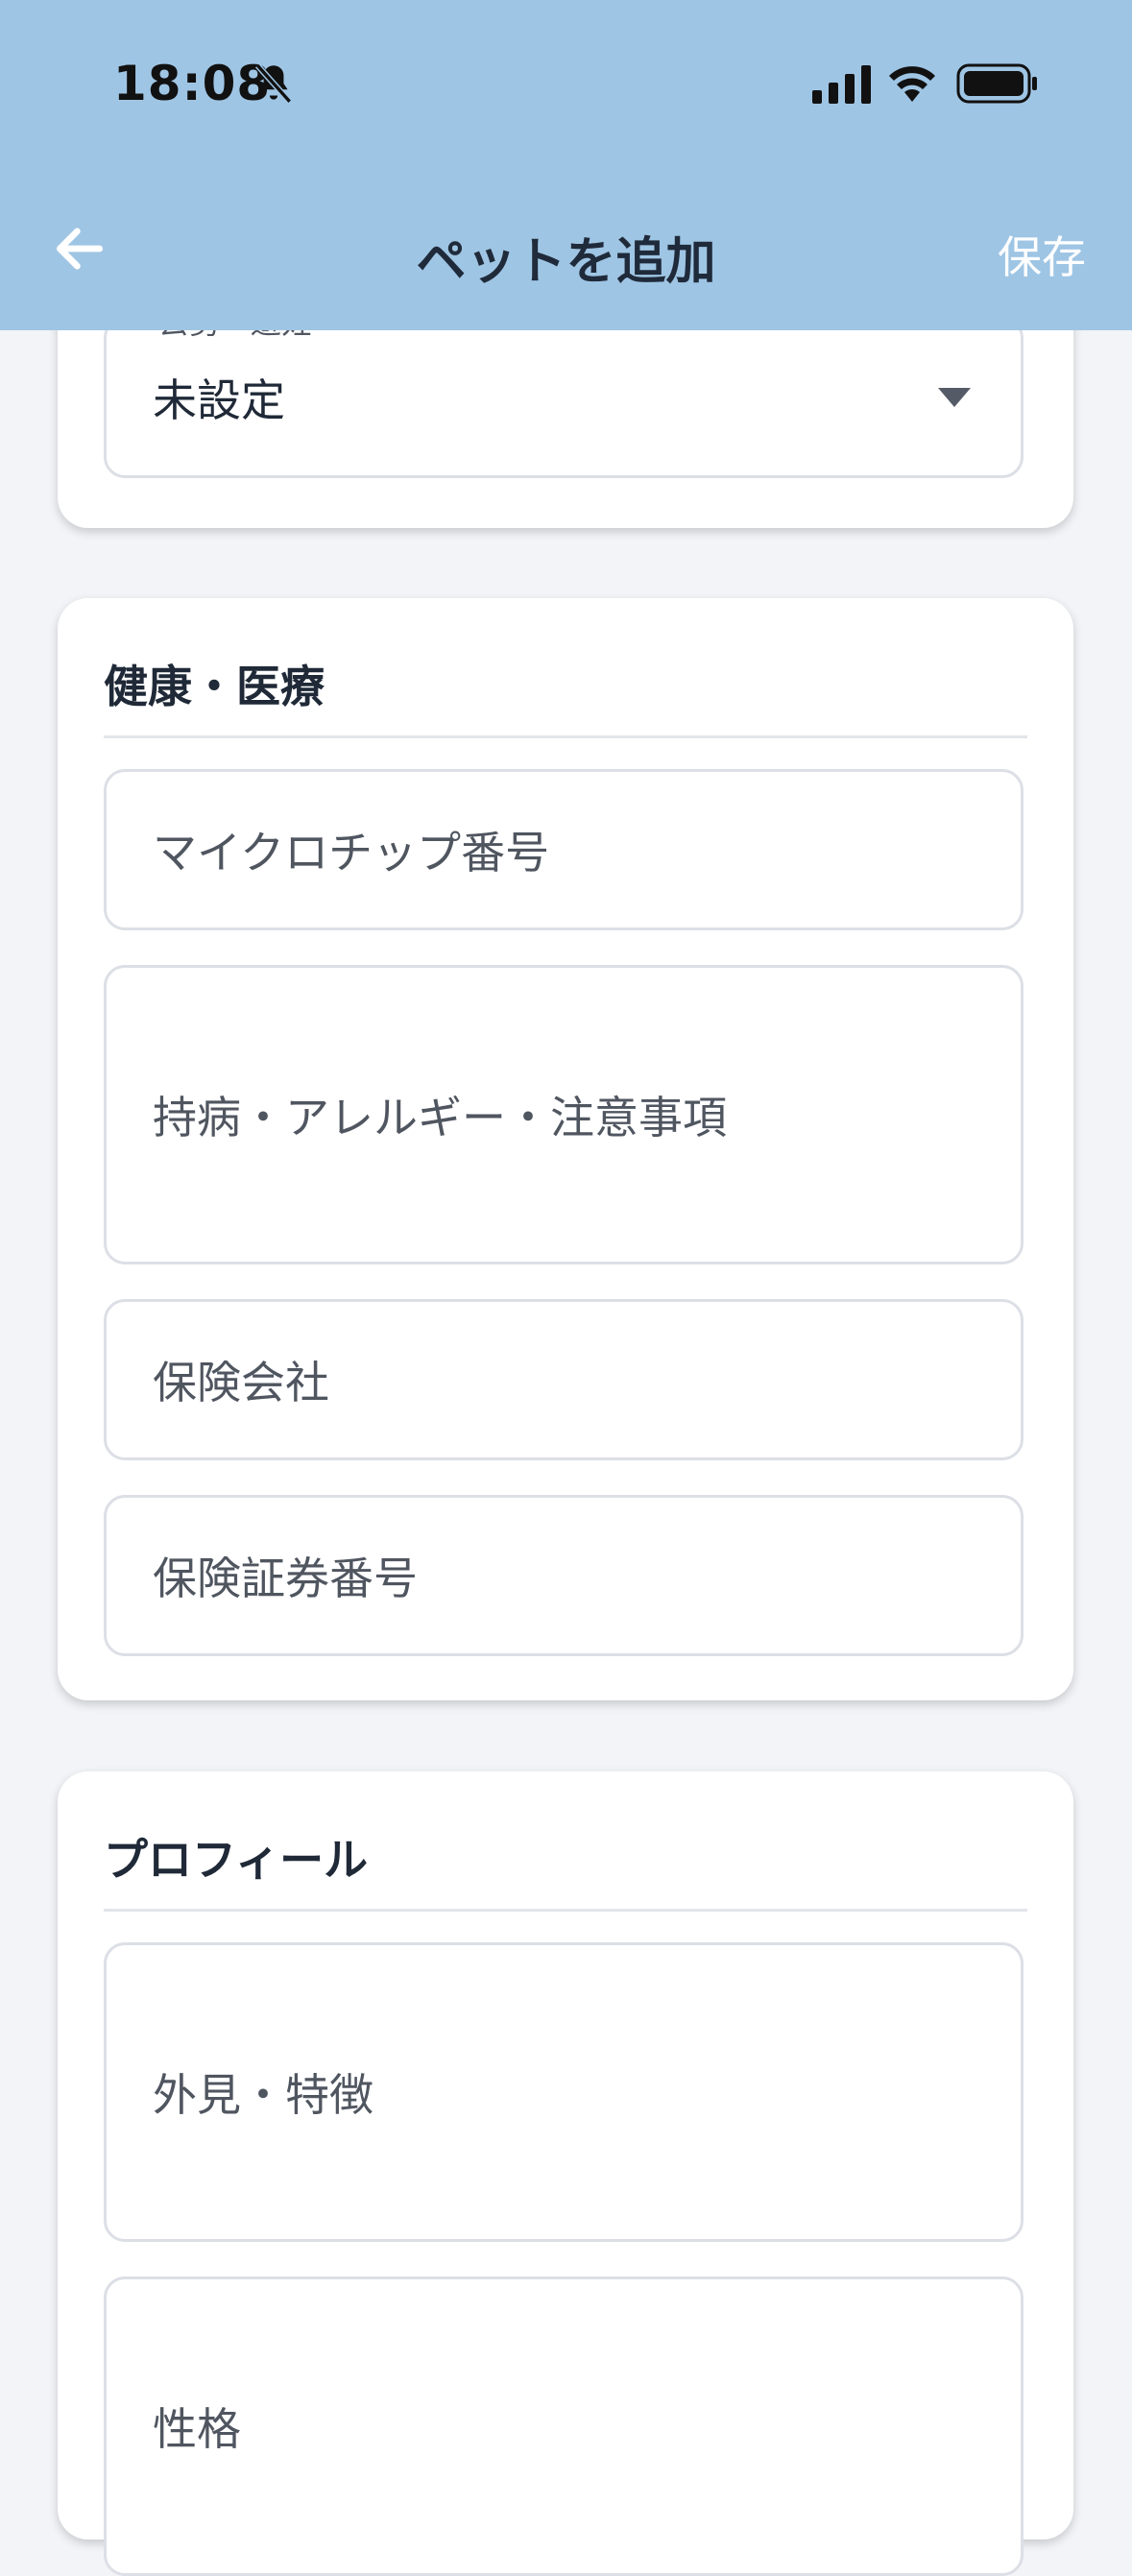 Image resolution: width=1132 pixels, height=2576 pixels. I want to click on conditions-field: 持病・アレルギー・注意事項, so click(564, 1114).